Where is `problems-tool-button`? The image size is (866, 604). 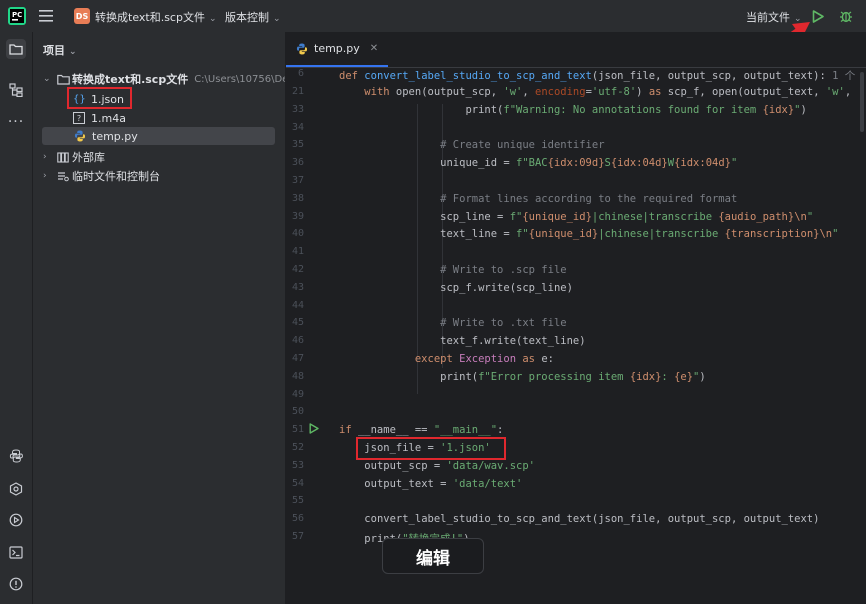 problems-tool-button is located at coordinates (16, 584).